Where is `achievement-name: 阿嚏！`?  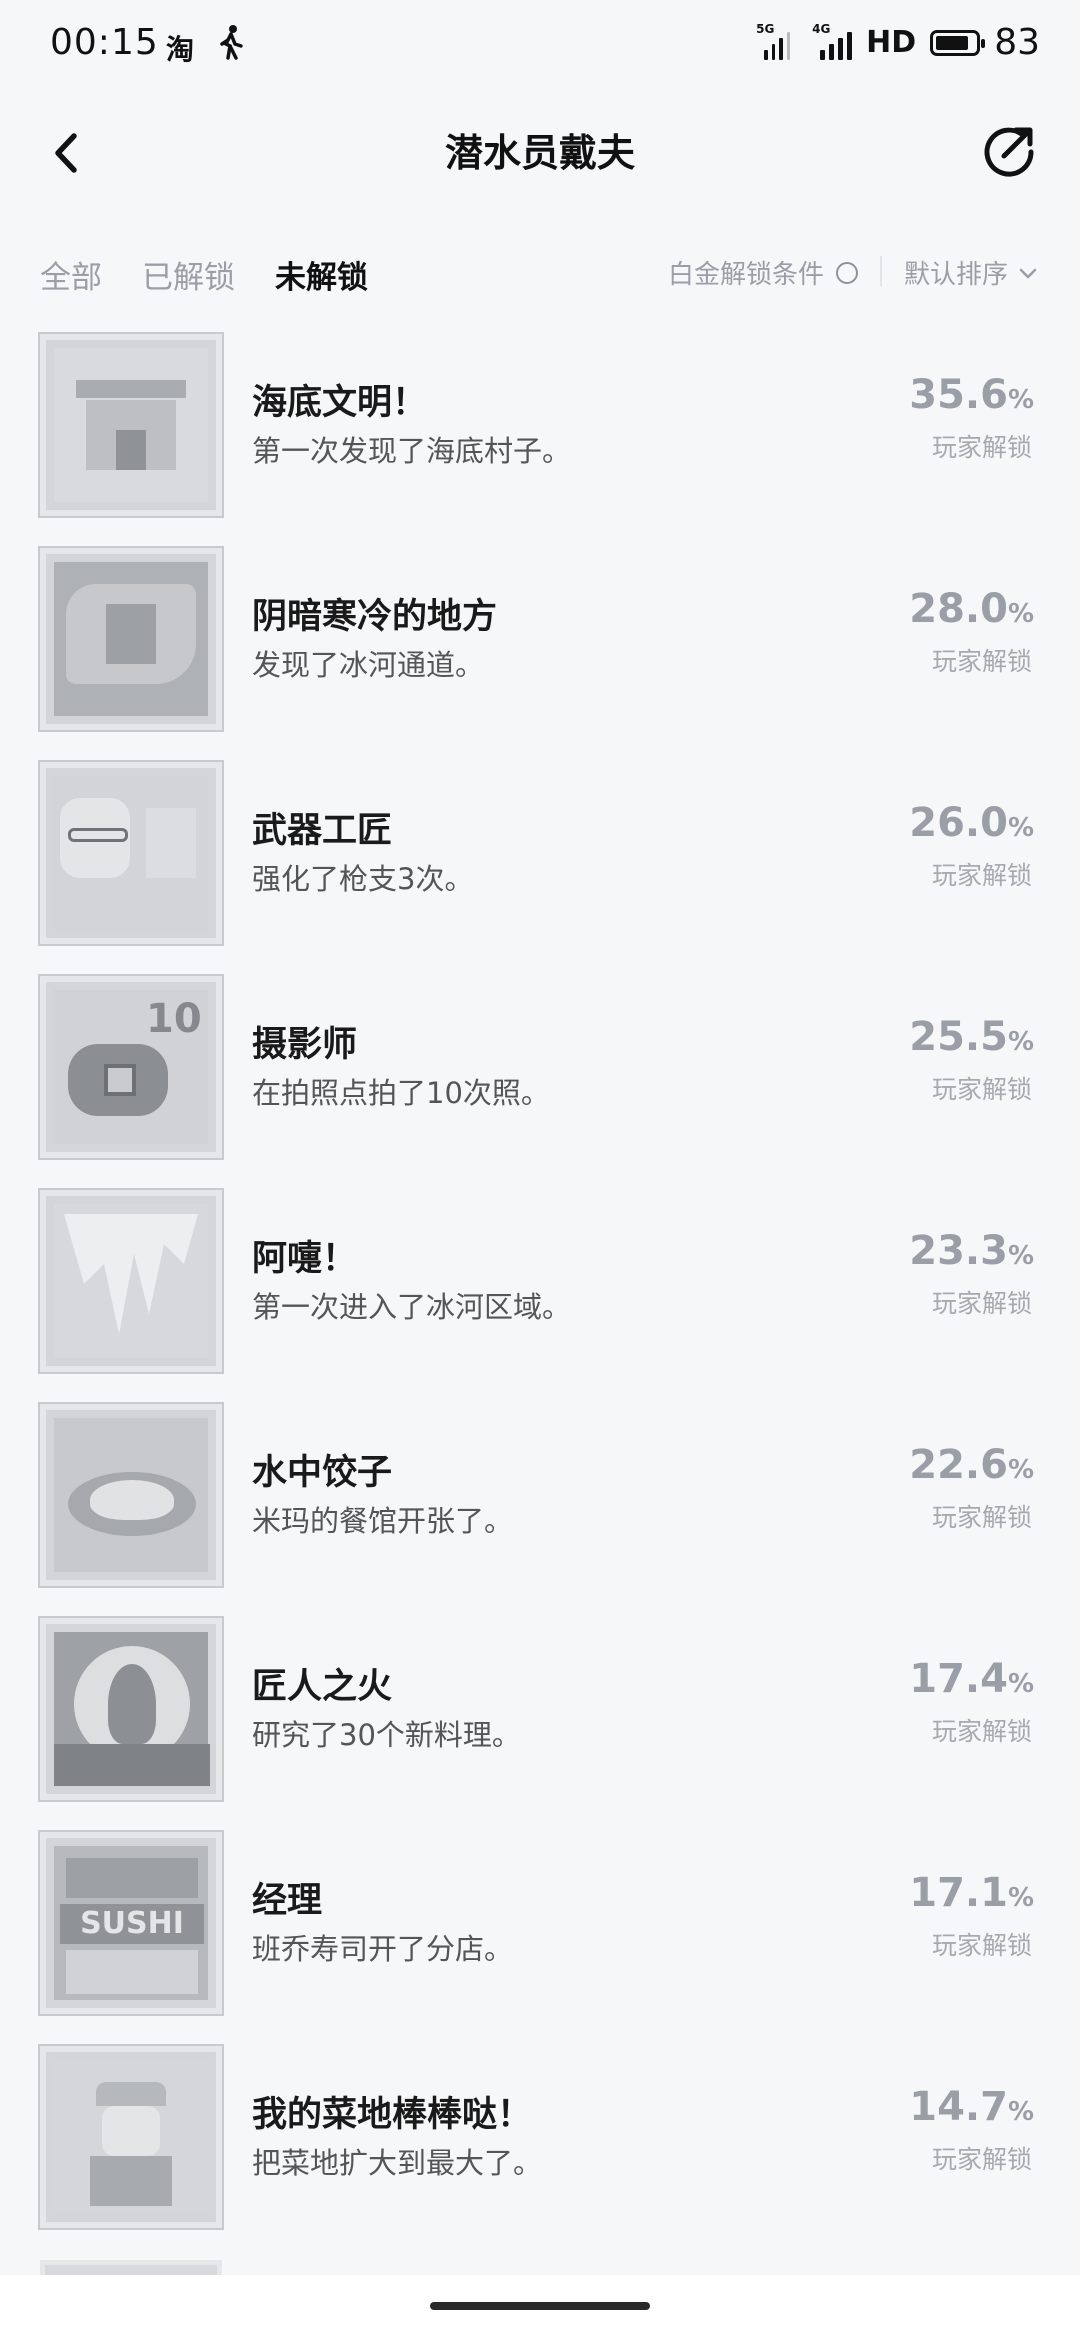
achievement-name: 阿嚏！ is located at coordinates (305, 1259).